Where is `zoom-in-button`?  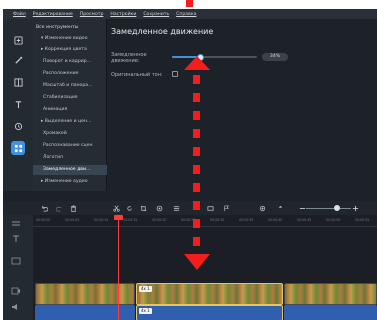 zoom-in-button is located at coordinates (355, 208).